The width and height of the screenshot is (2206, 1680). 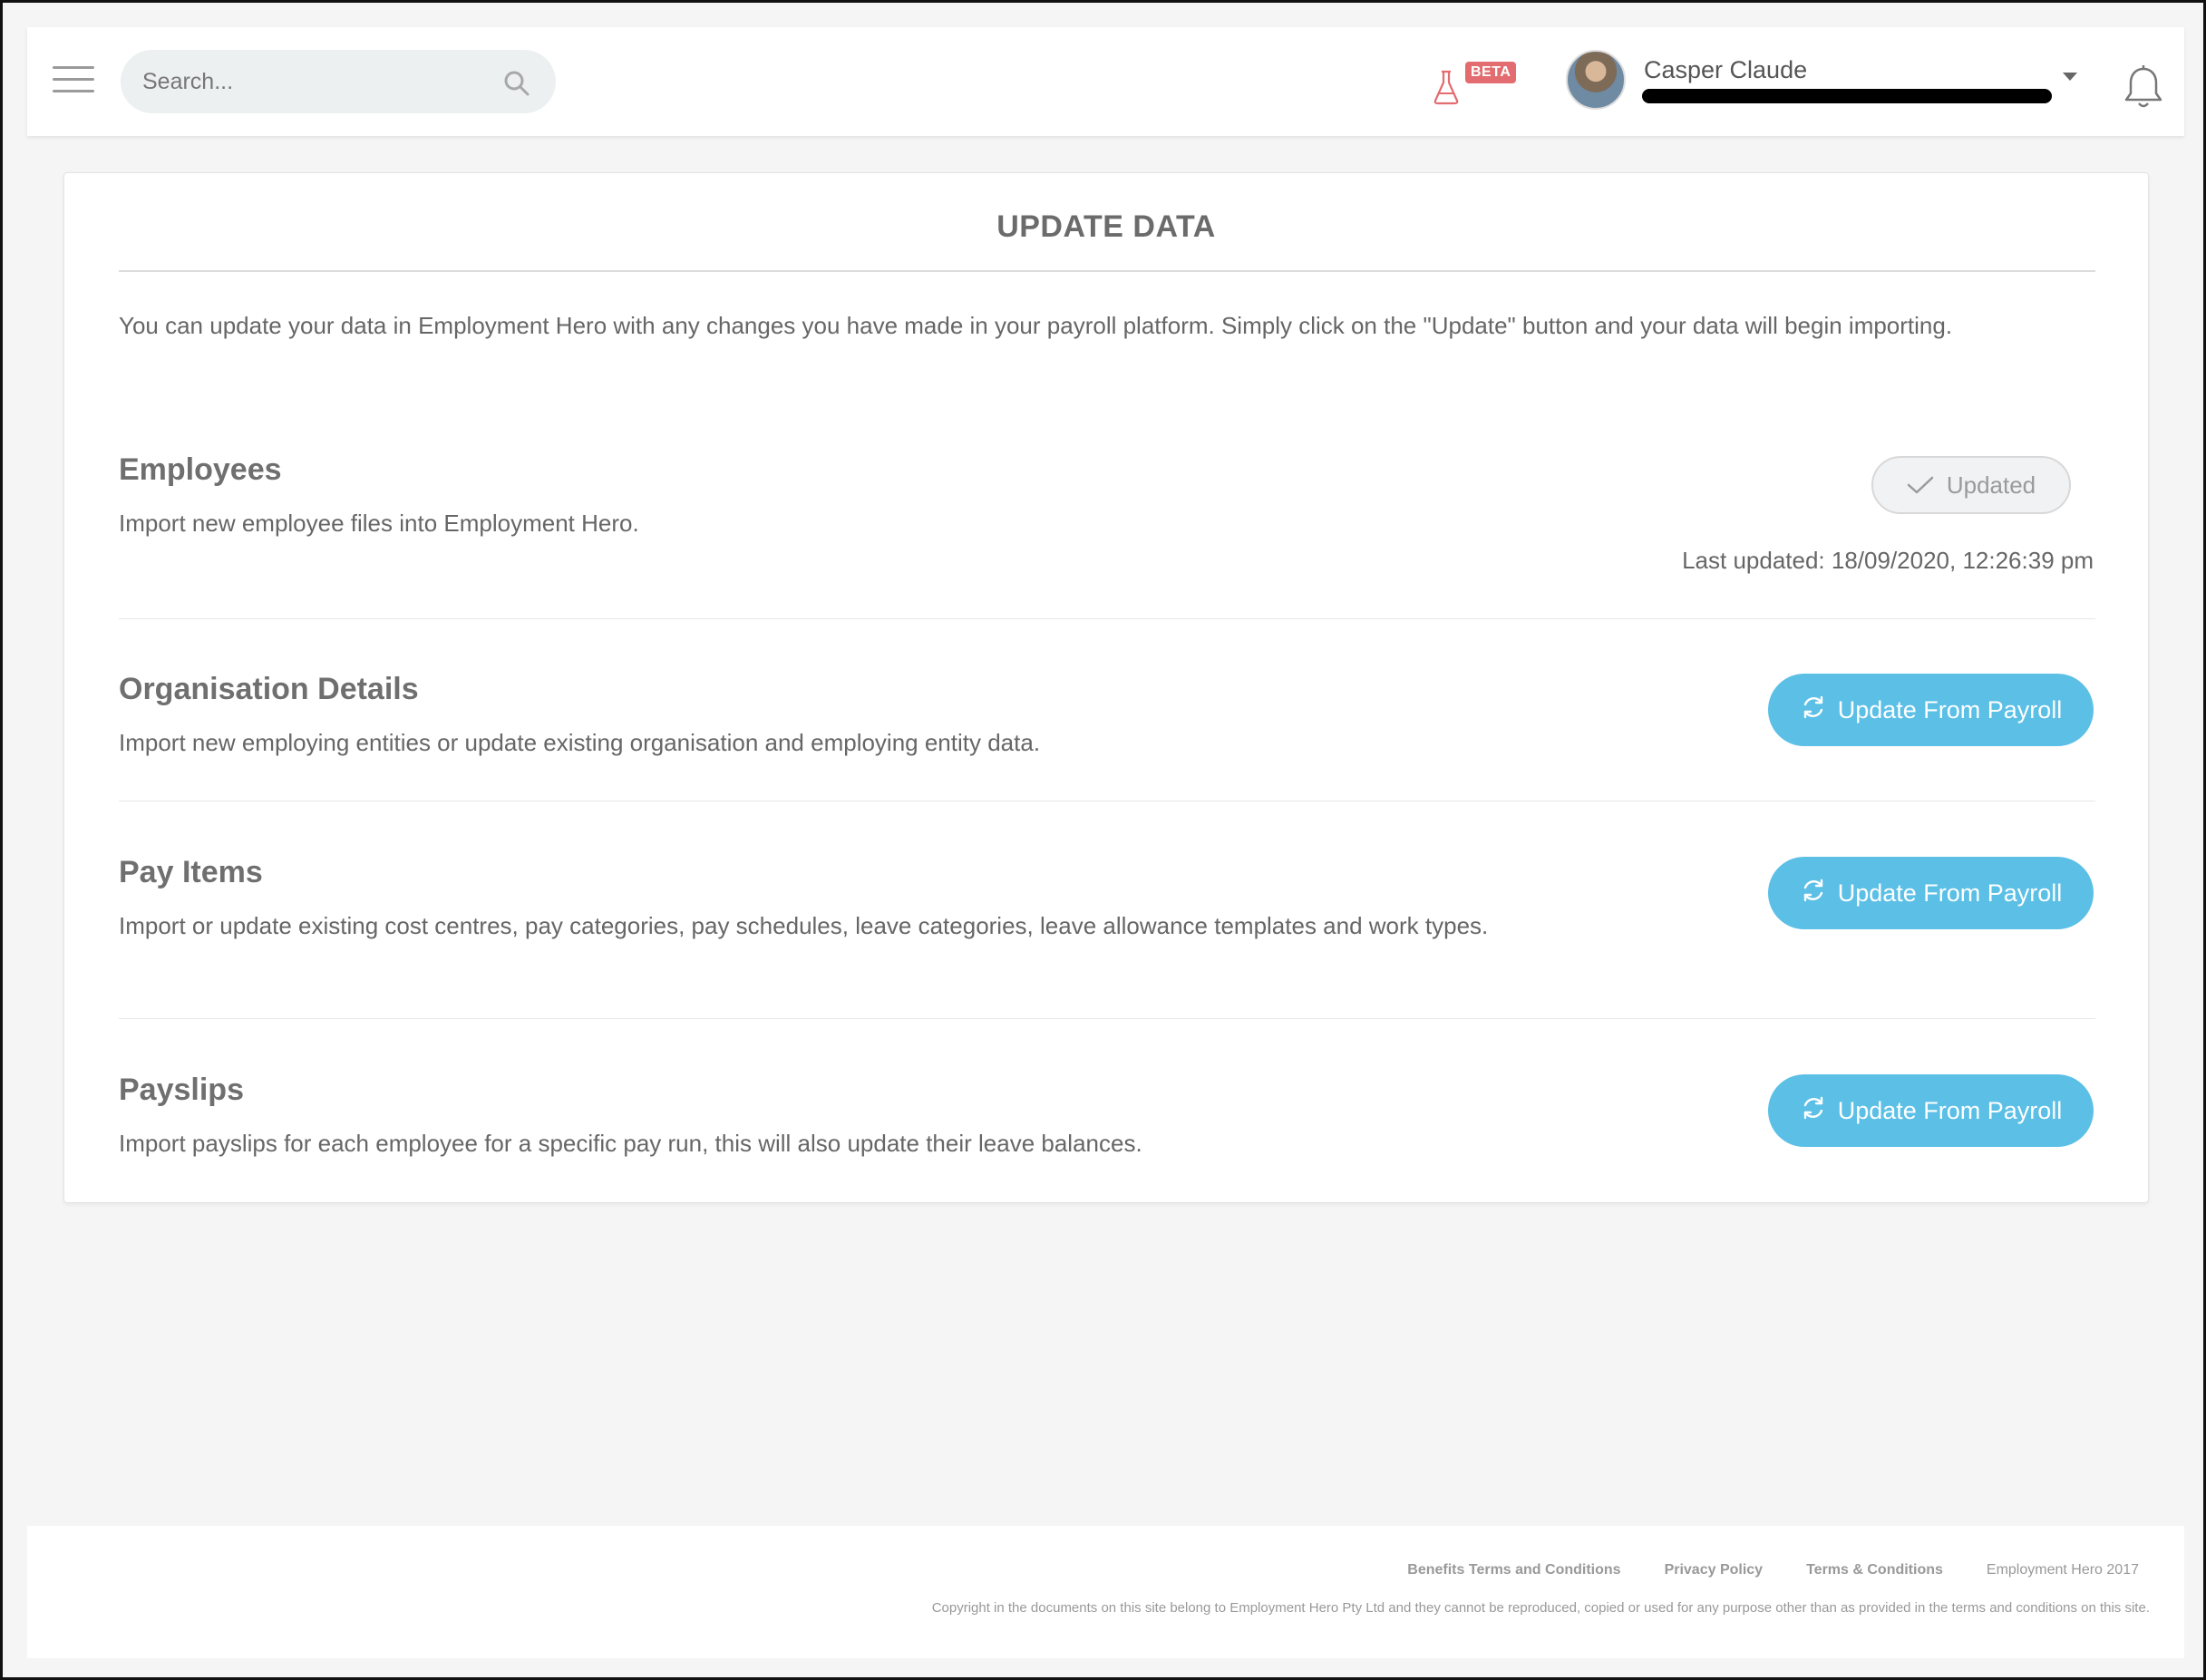 I want to click on footer-link-terms-conditions: Terms & Conditions, so click(x=1875, y=1570).